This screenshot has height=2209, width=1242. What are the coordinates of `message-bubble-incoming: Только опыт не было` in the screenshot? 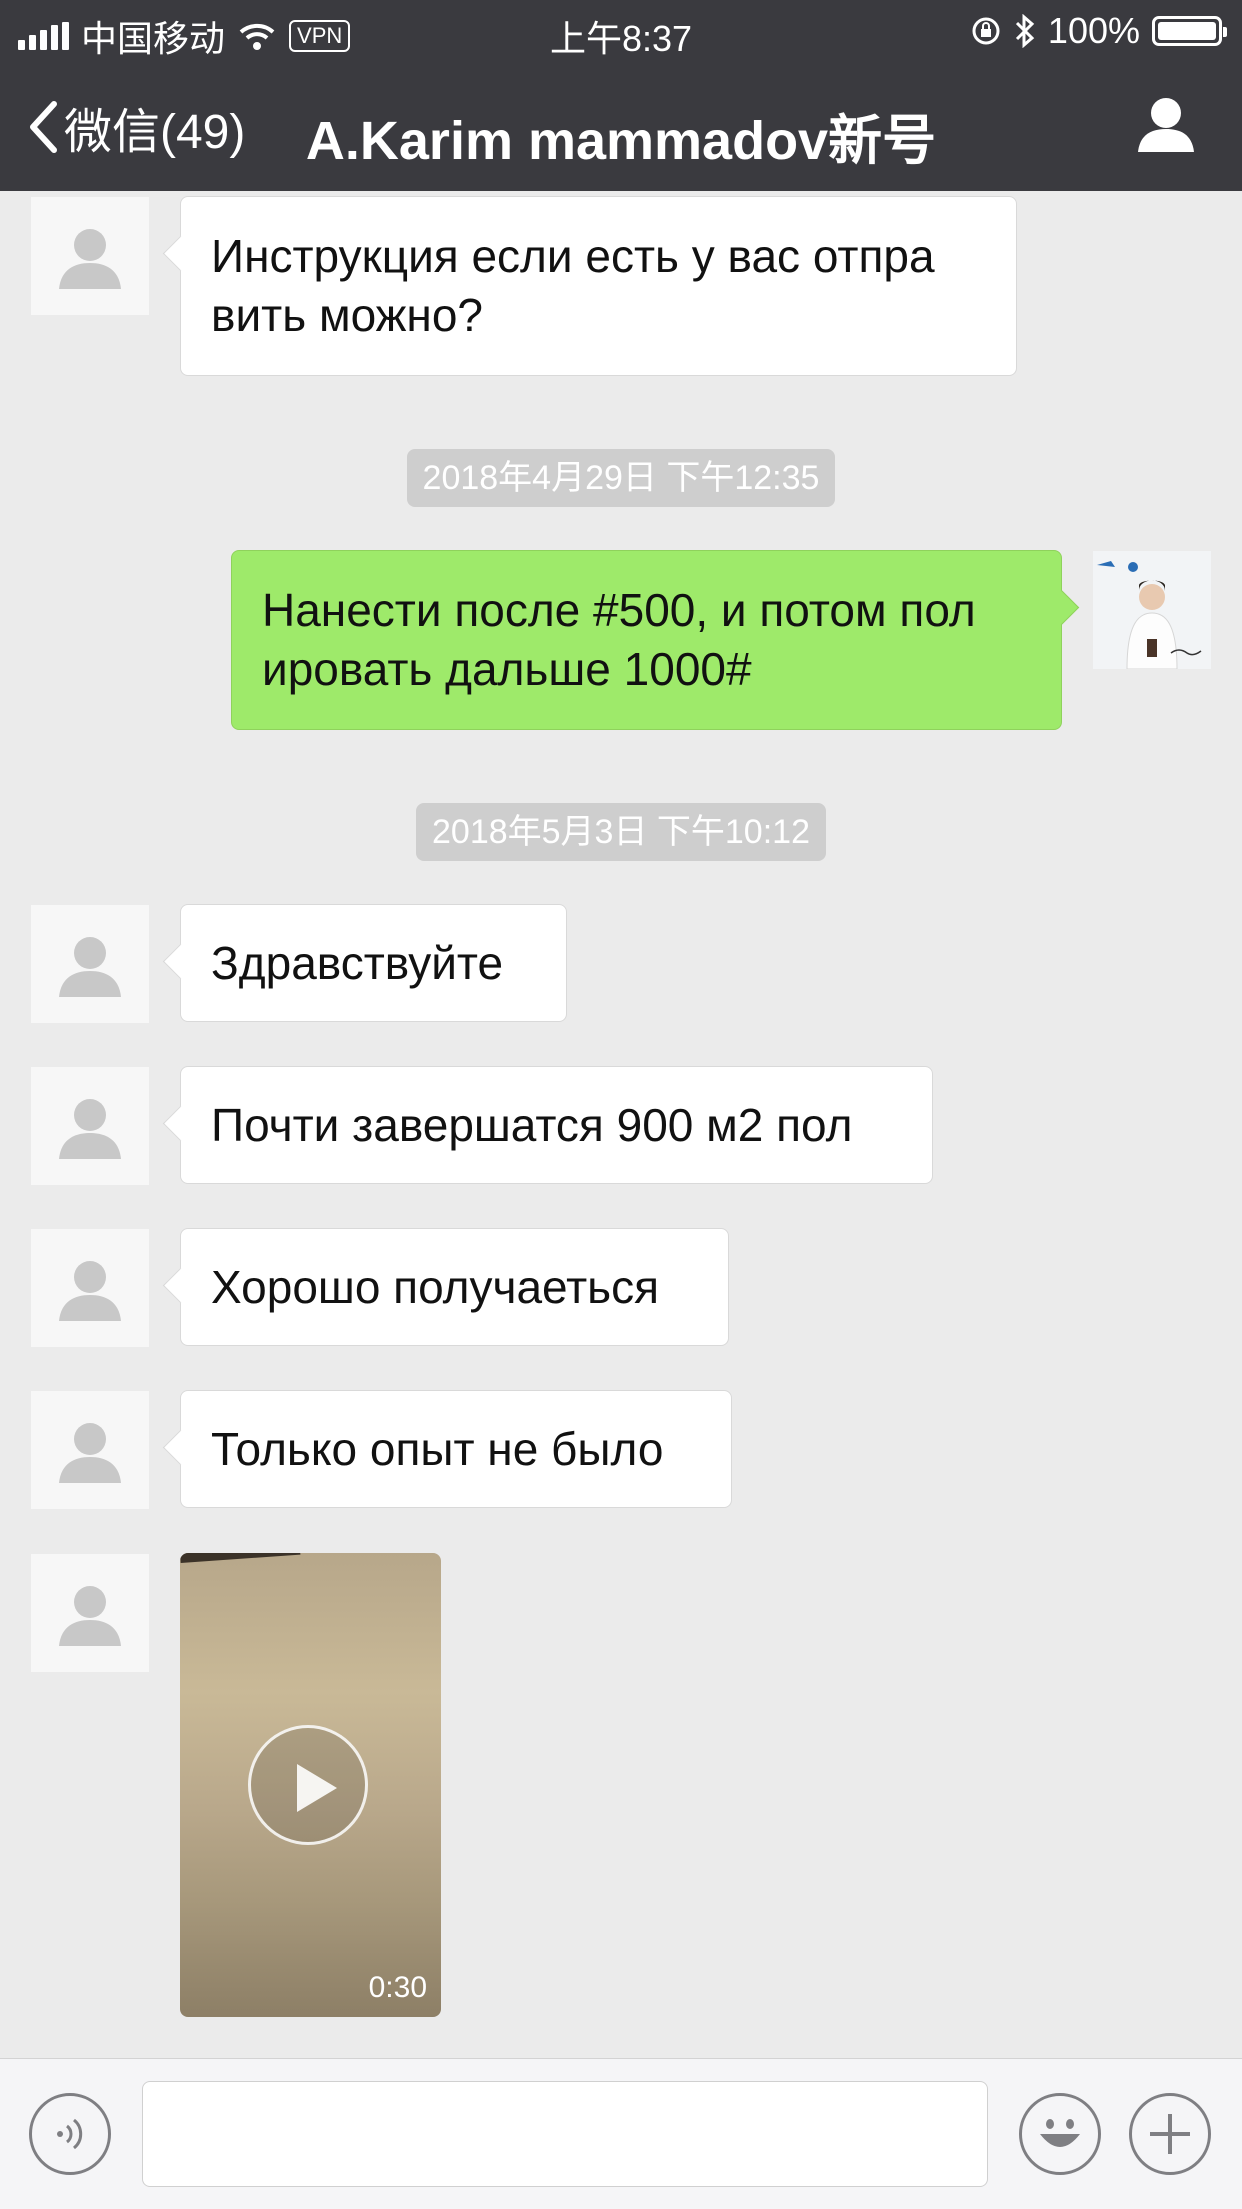 It's located at (456, 1449).